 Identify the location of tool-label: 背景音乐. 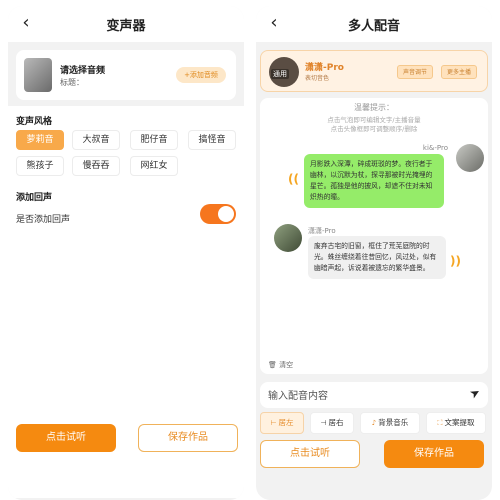
(393, 422).